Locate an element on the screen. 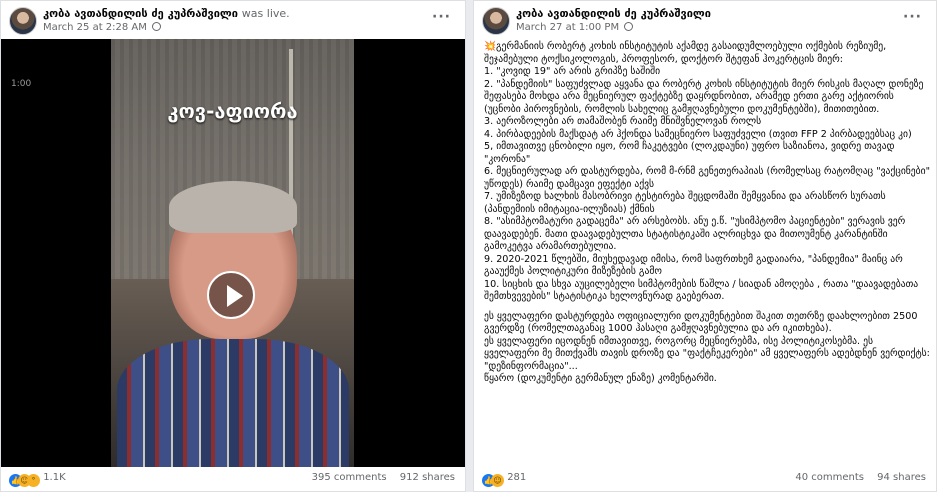 The height and width of the screenshot is (492, 937). person-hair is located at coordinates (233, 207).